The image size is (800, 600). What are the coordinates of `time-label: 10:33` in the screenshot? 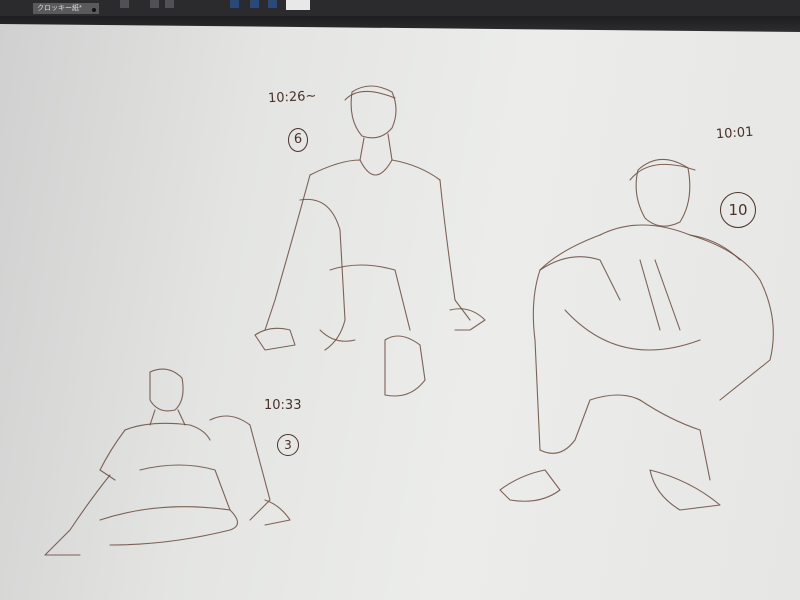 It's located at (283, 405).